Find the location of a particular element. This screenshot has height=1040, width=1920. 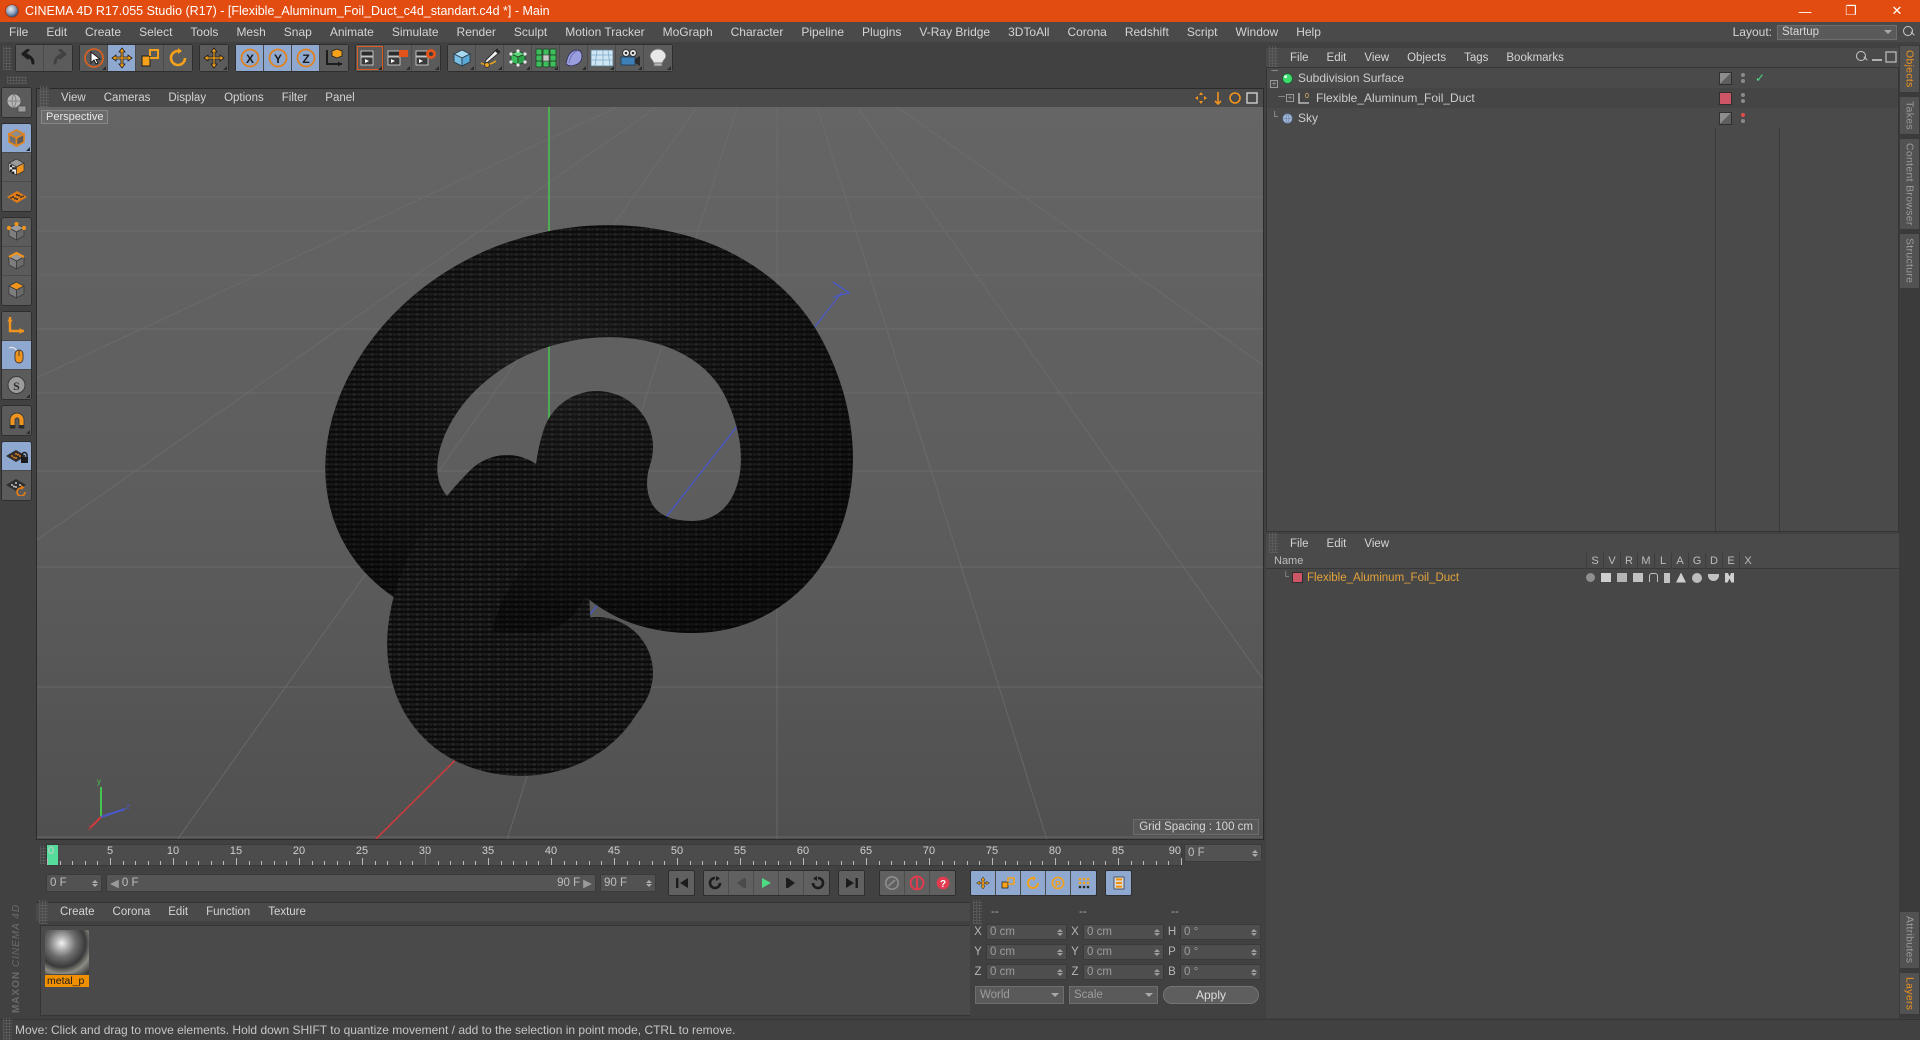

workplane-button is located at coordinates (16, 196).